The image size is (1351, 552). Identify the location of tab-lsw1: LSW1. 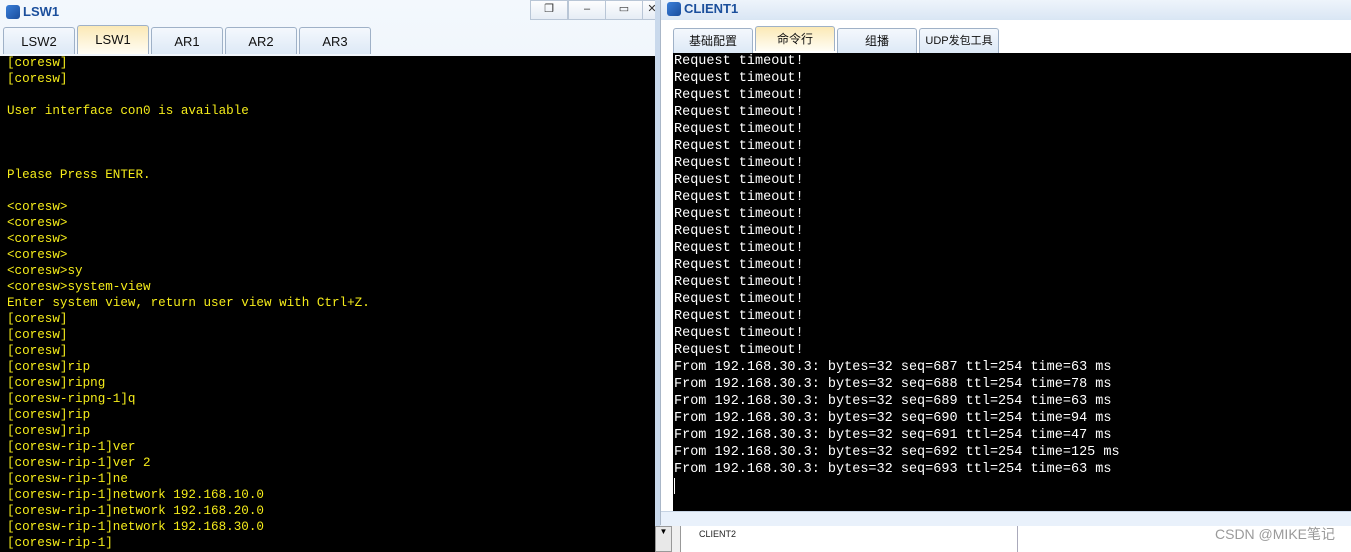
(113, 39).